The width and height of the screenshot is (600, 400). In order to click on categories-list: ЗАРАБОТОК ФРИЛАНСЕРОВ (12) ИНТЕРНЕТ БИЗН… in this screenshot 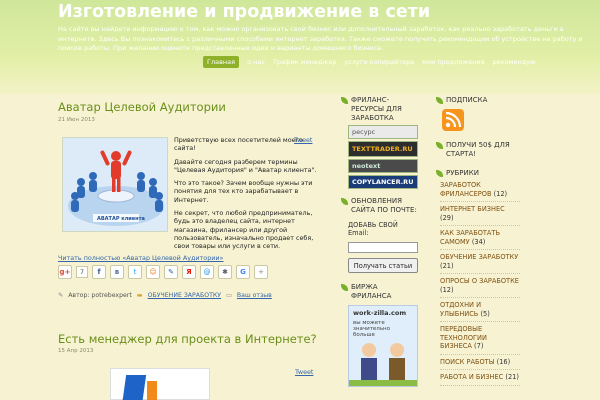, I will do `click(480, 282)`.